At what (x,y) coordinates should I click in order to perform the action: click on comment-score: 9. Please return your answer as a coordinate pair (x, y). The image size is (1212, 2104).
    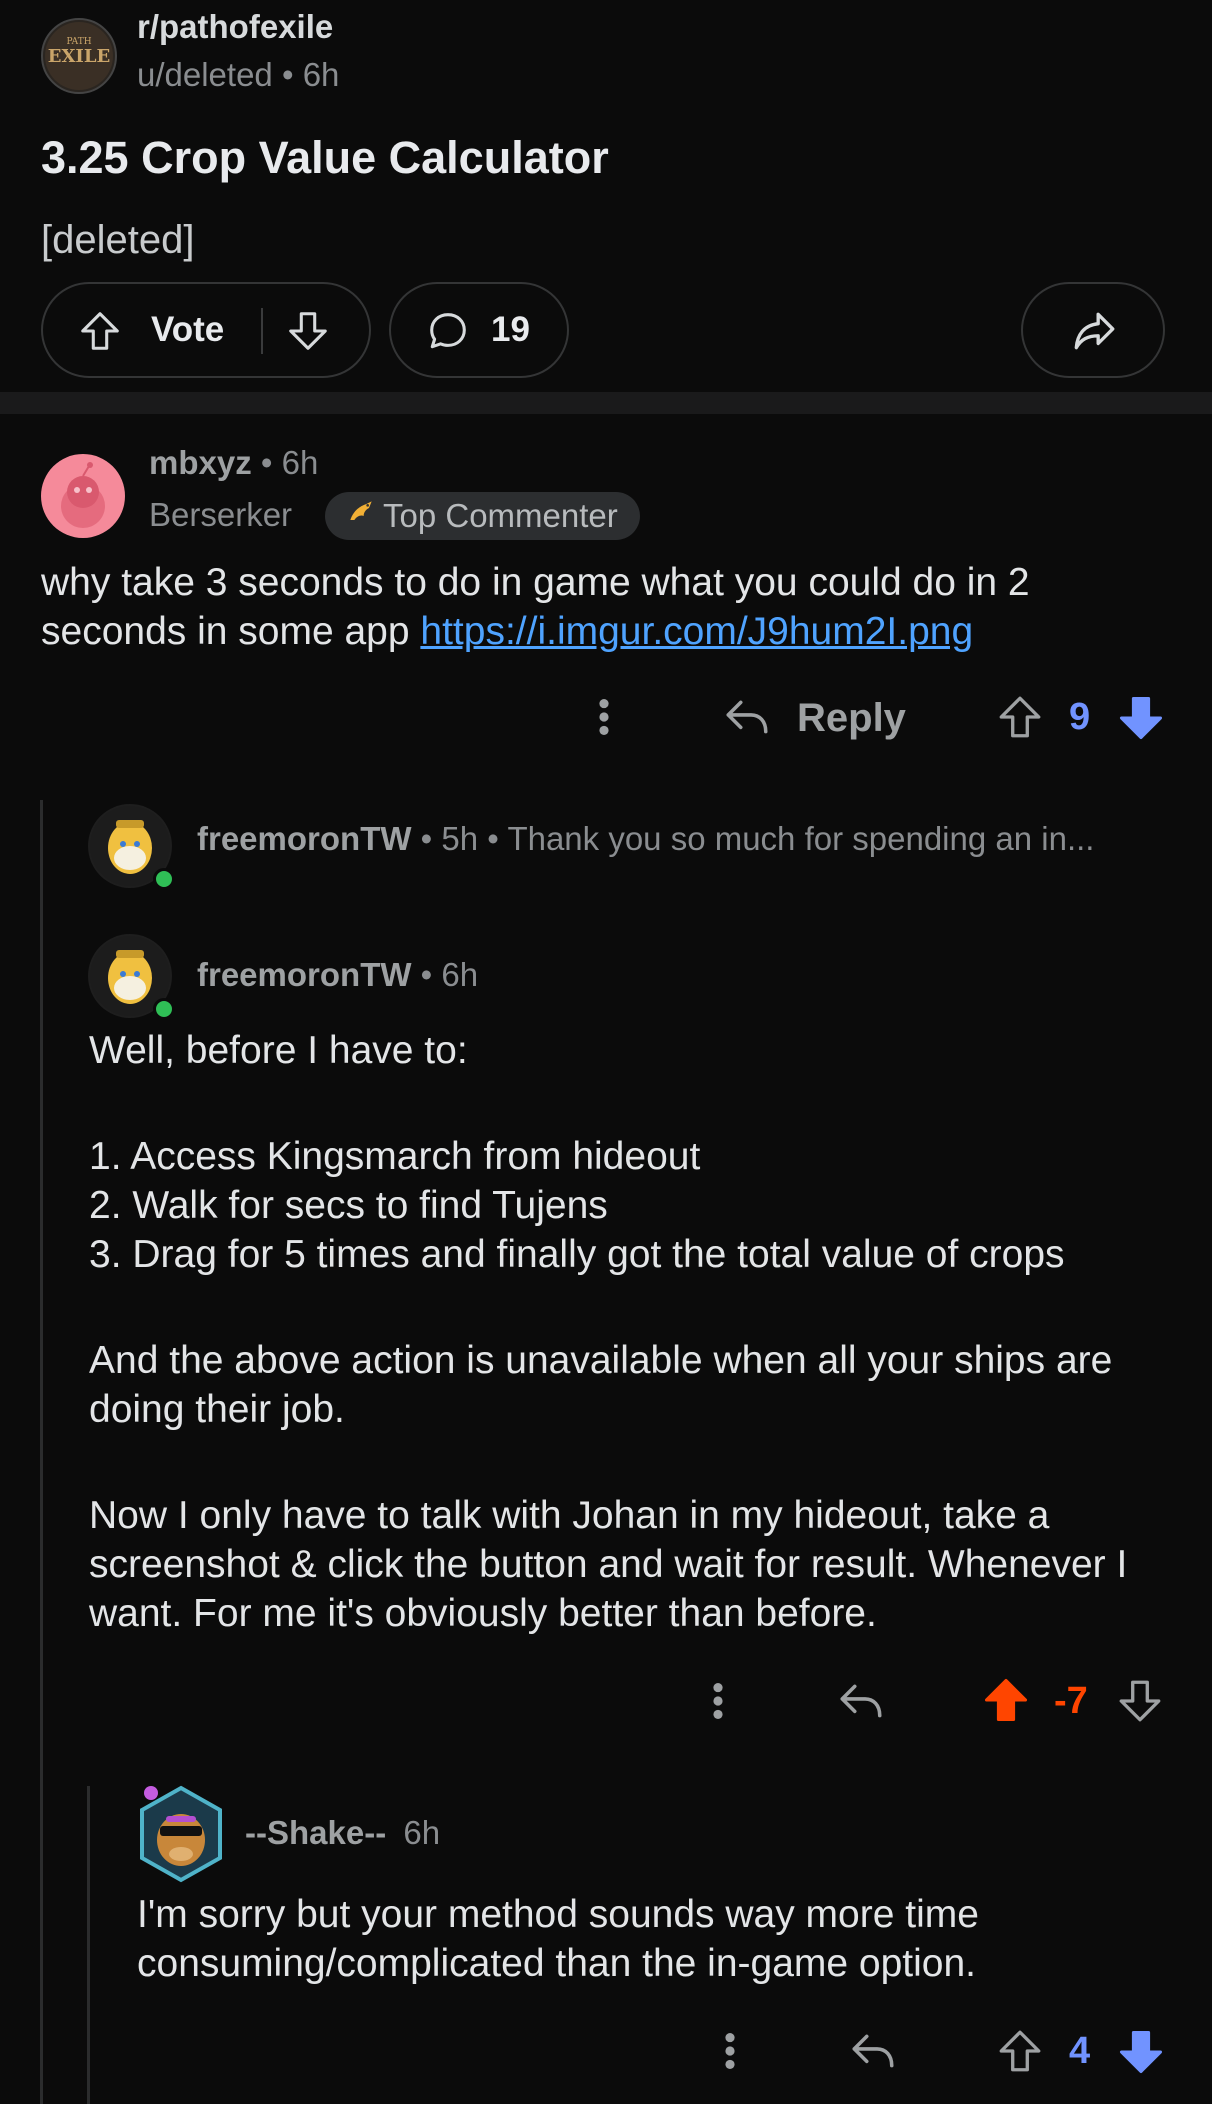
    Looking at the image, I should click on (1080, 717).